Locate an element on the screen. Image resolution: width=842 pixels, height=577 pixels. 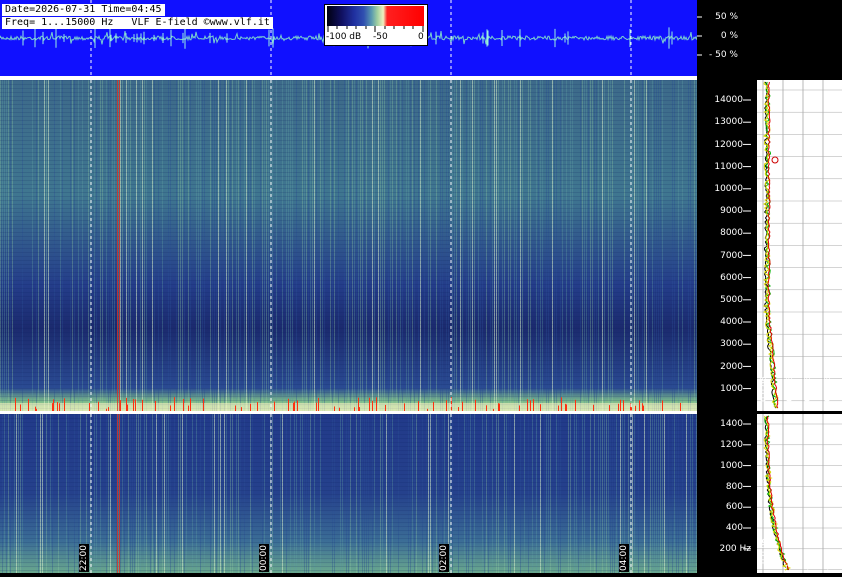
freq-tick: 600 is located at coordinates (734, 507).